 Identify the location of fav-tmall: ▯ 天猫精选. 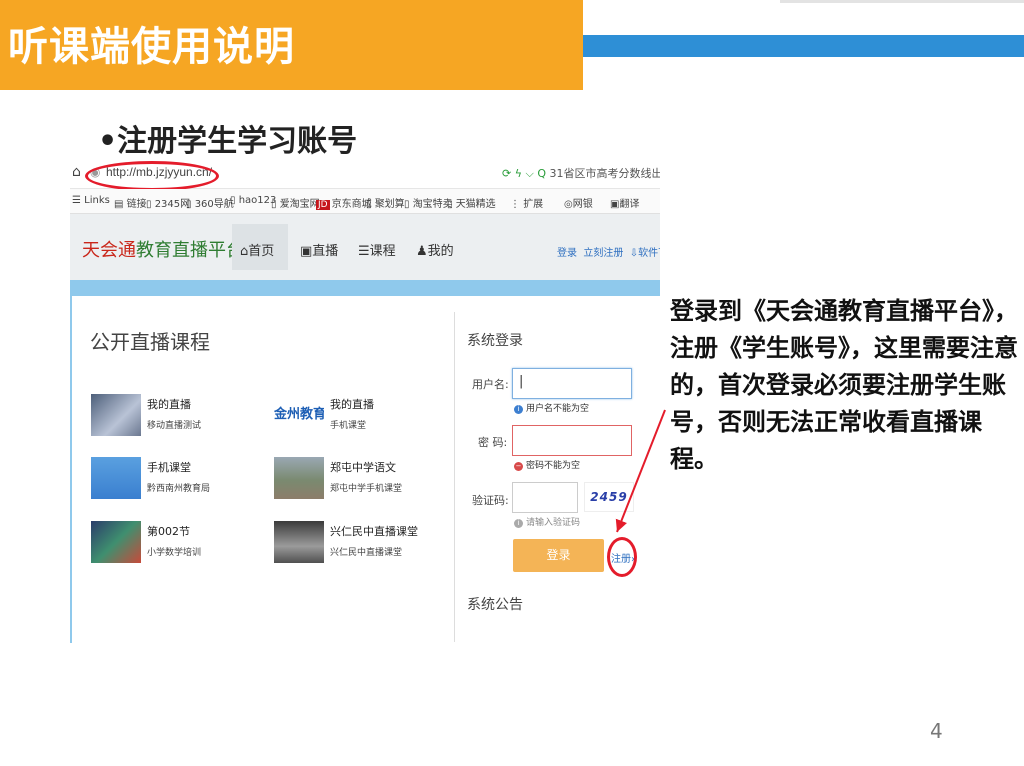
(471, 202).